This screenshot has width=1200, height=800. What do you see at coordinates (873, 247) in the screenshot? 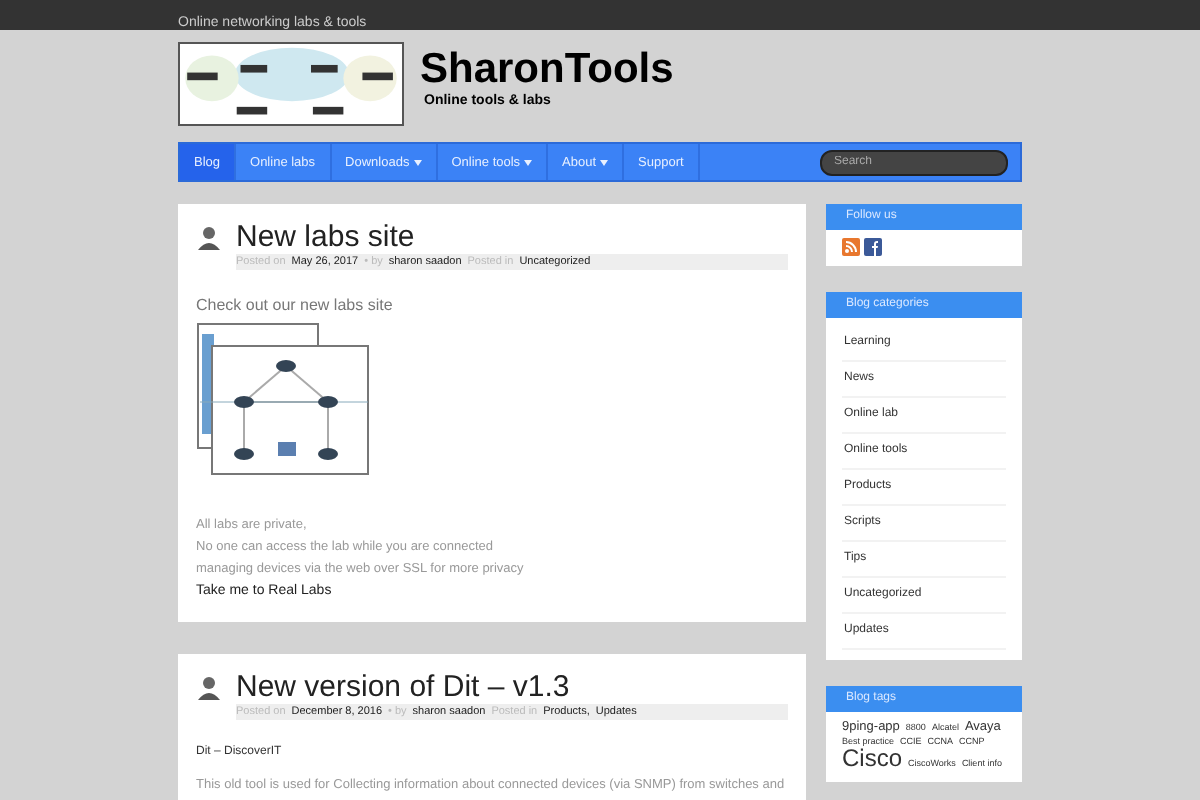
I see `facebook-icon` at bounding box center [873, 247].